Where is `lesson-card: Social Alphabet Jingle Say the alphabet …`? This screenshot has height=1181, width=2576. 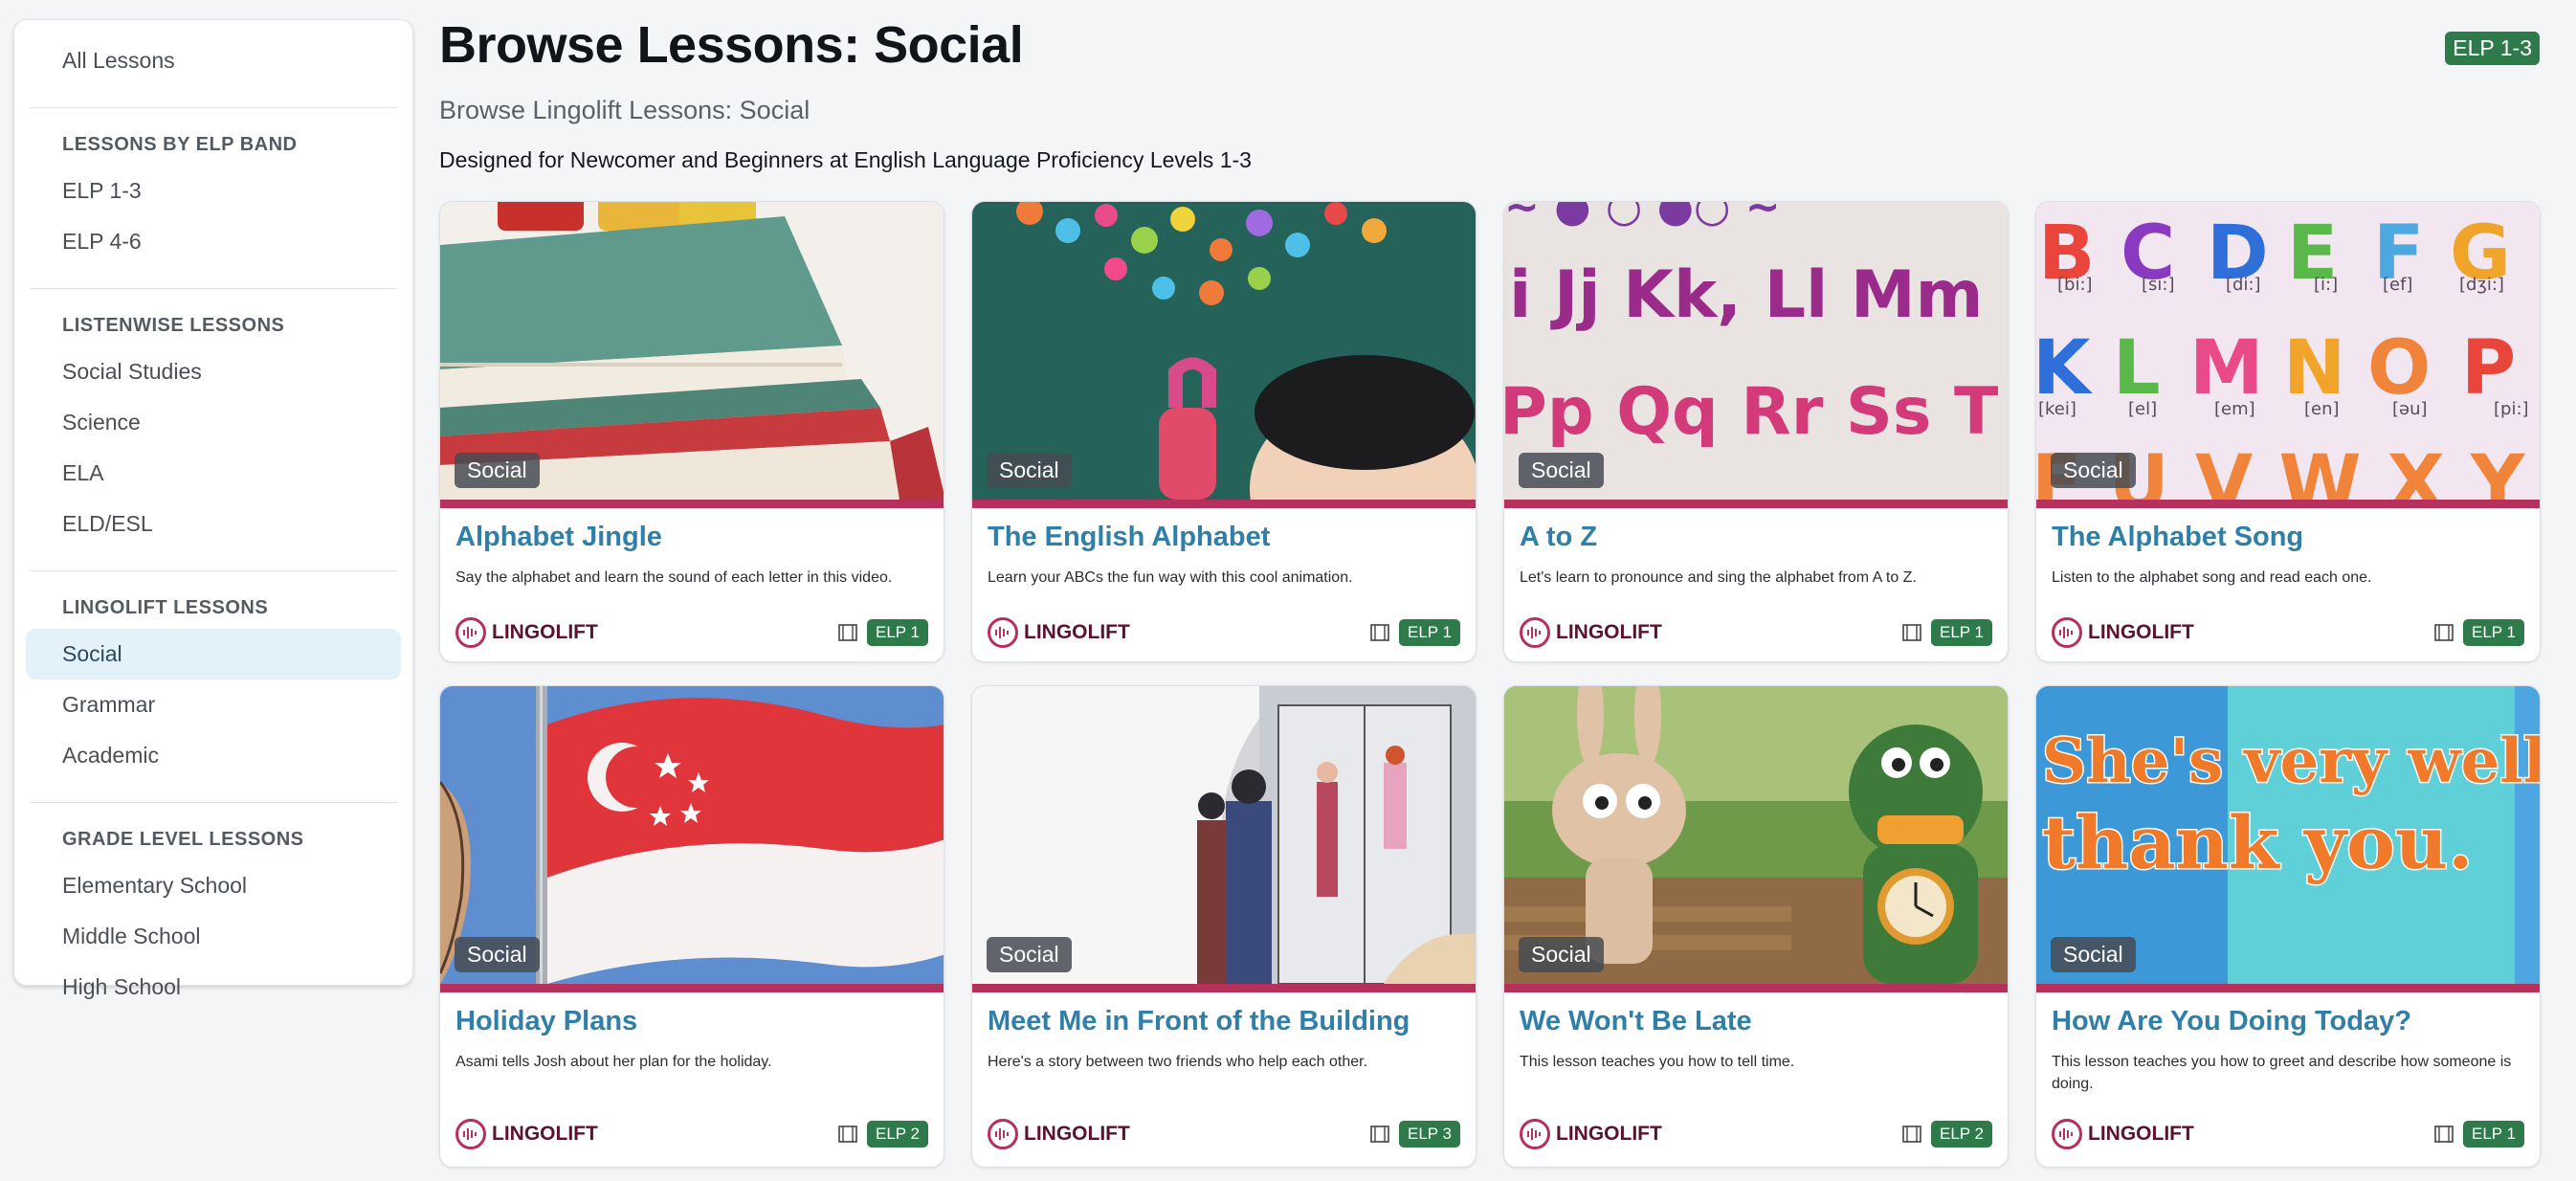
lesson-card: Social Alphabet Jingle Say the alphabet … is located at coordinates (691, 431).